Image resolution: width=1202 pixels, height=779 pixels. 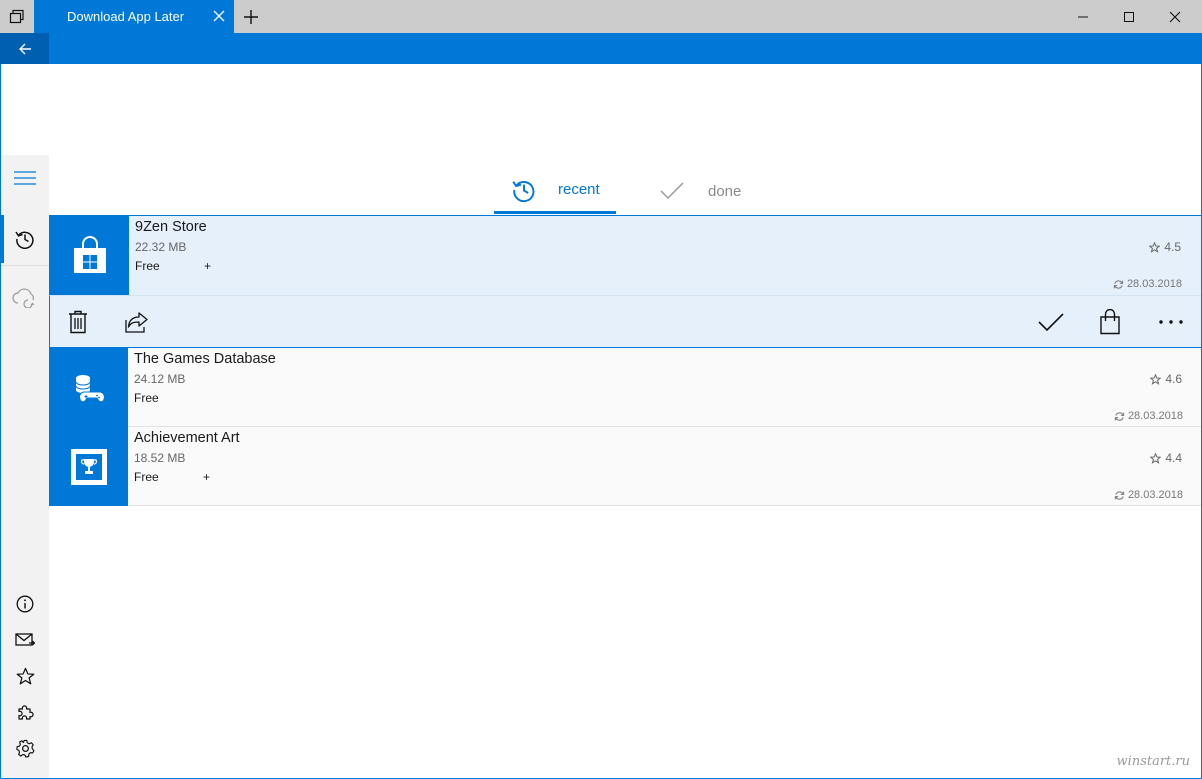 I want to click on tabs-icon, so click(x=17, y=16).